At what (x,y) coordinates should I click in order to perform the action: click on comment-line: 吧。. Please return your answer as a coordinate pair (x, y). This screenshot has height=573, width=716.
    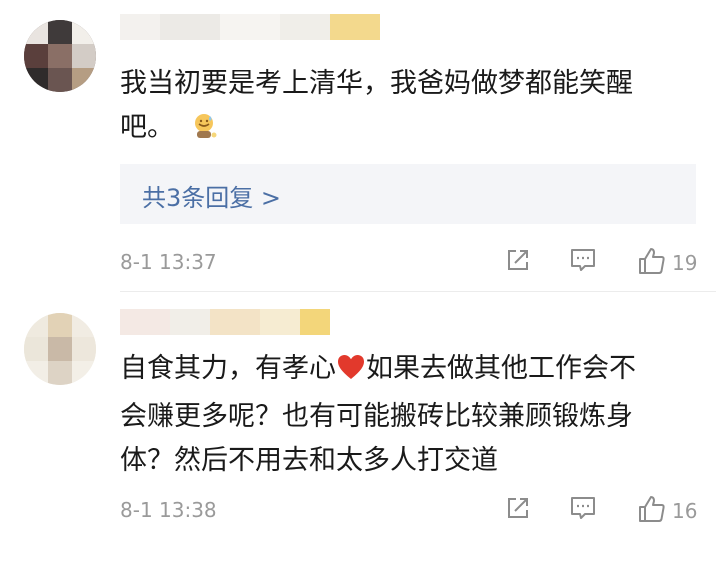
    Looking at the image, I should click on (405, 130).